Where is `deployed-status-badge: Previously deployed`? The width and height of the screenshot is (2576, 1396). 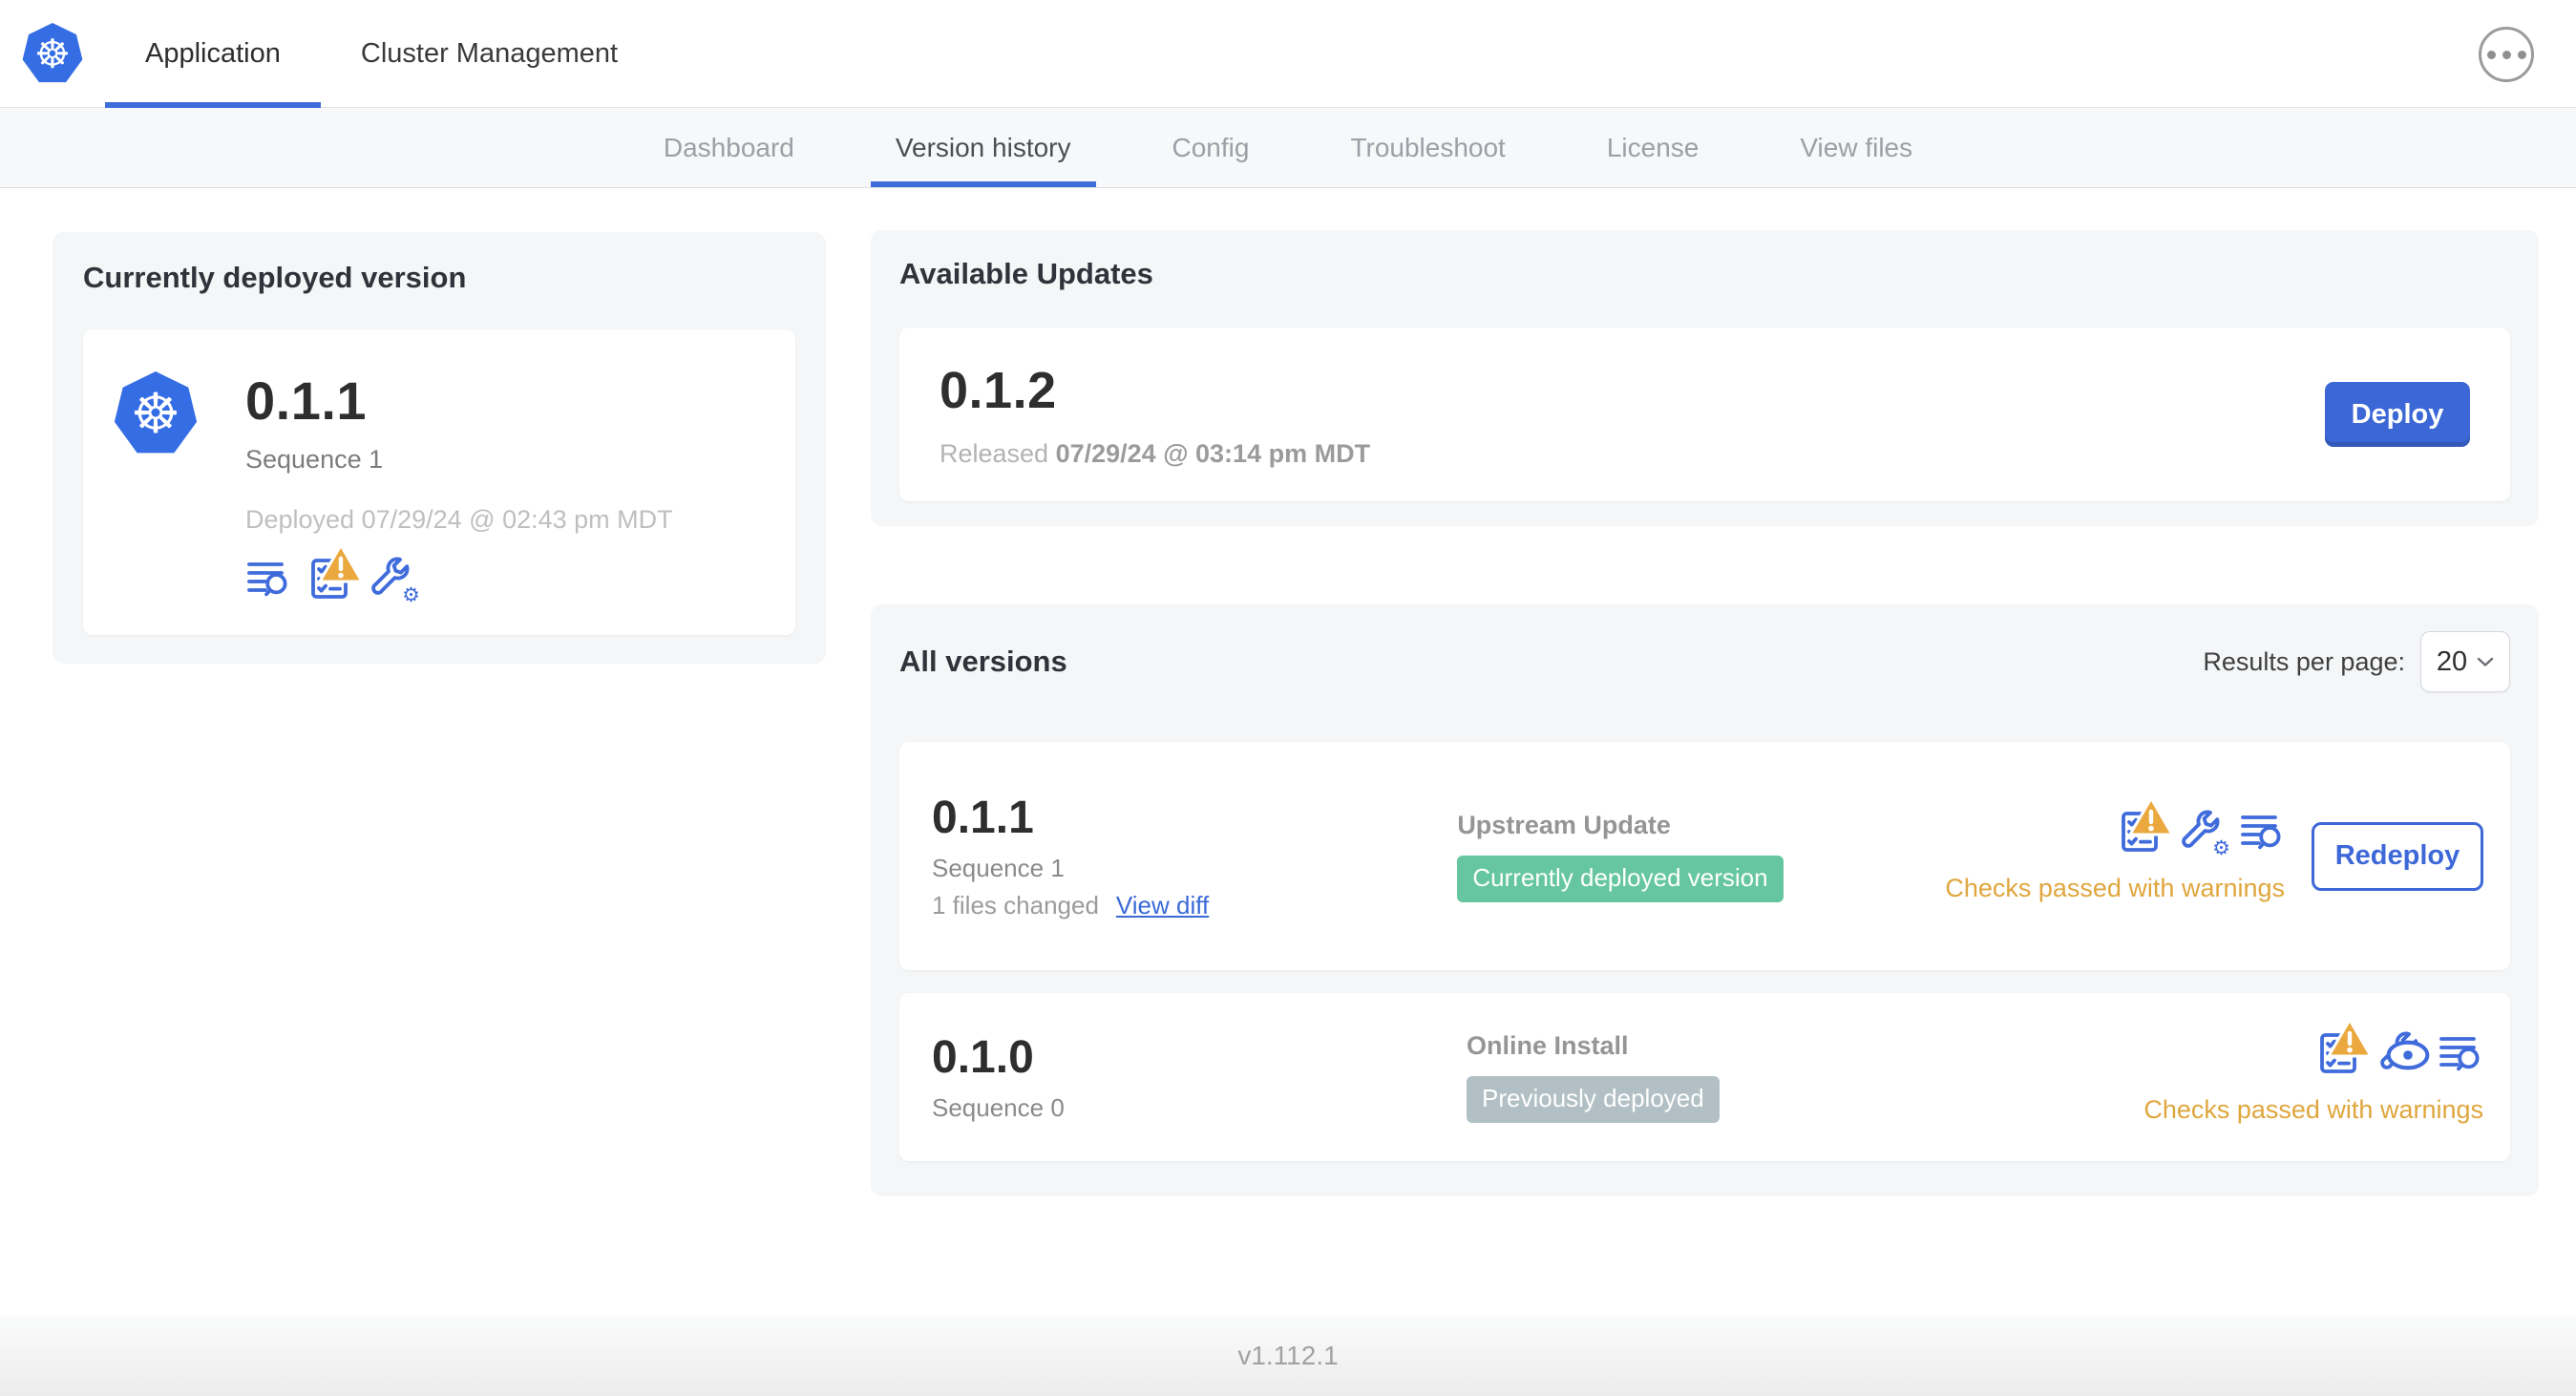 deployed-status-badge: Previously deployed is located at coordinates (1593, 1099).